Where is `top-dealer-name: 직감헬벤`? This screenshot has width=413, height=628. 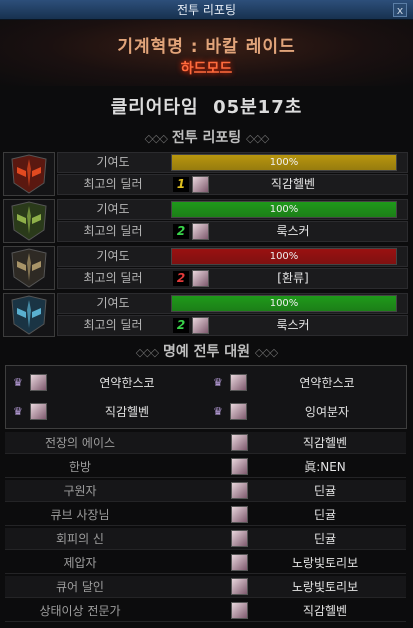
top-dealer-name: 직감헬벤 is located at coordinates (293, 184).